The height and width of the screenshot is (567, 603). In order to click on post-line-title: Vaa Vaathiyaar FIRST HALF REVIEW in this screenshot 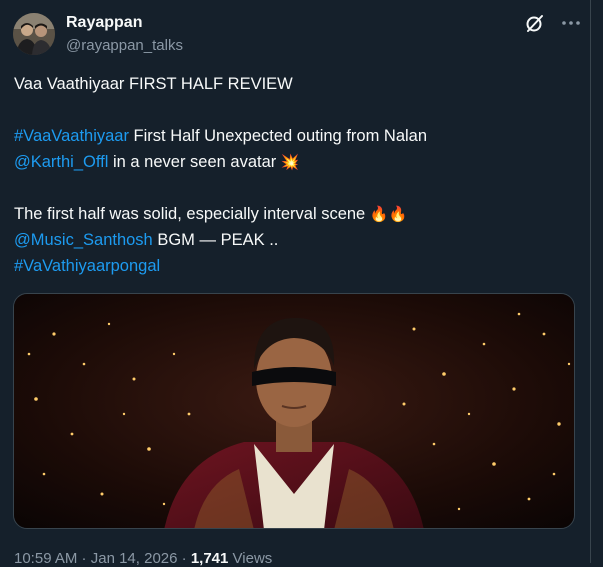, I will do `click(153, 84)`.